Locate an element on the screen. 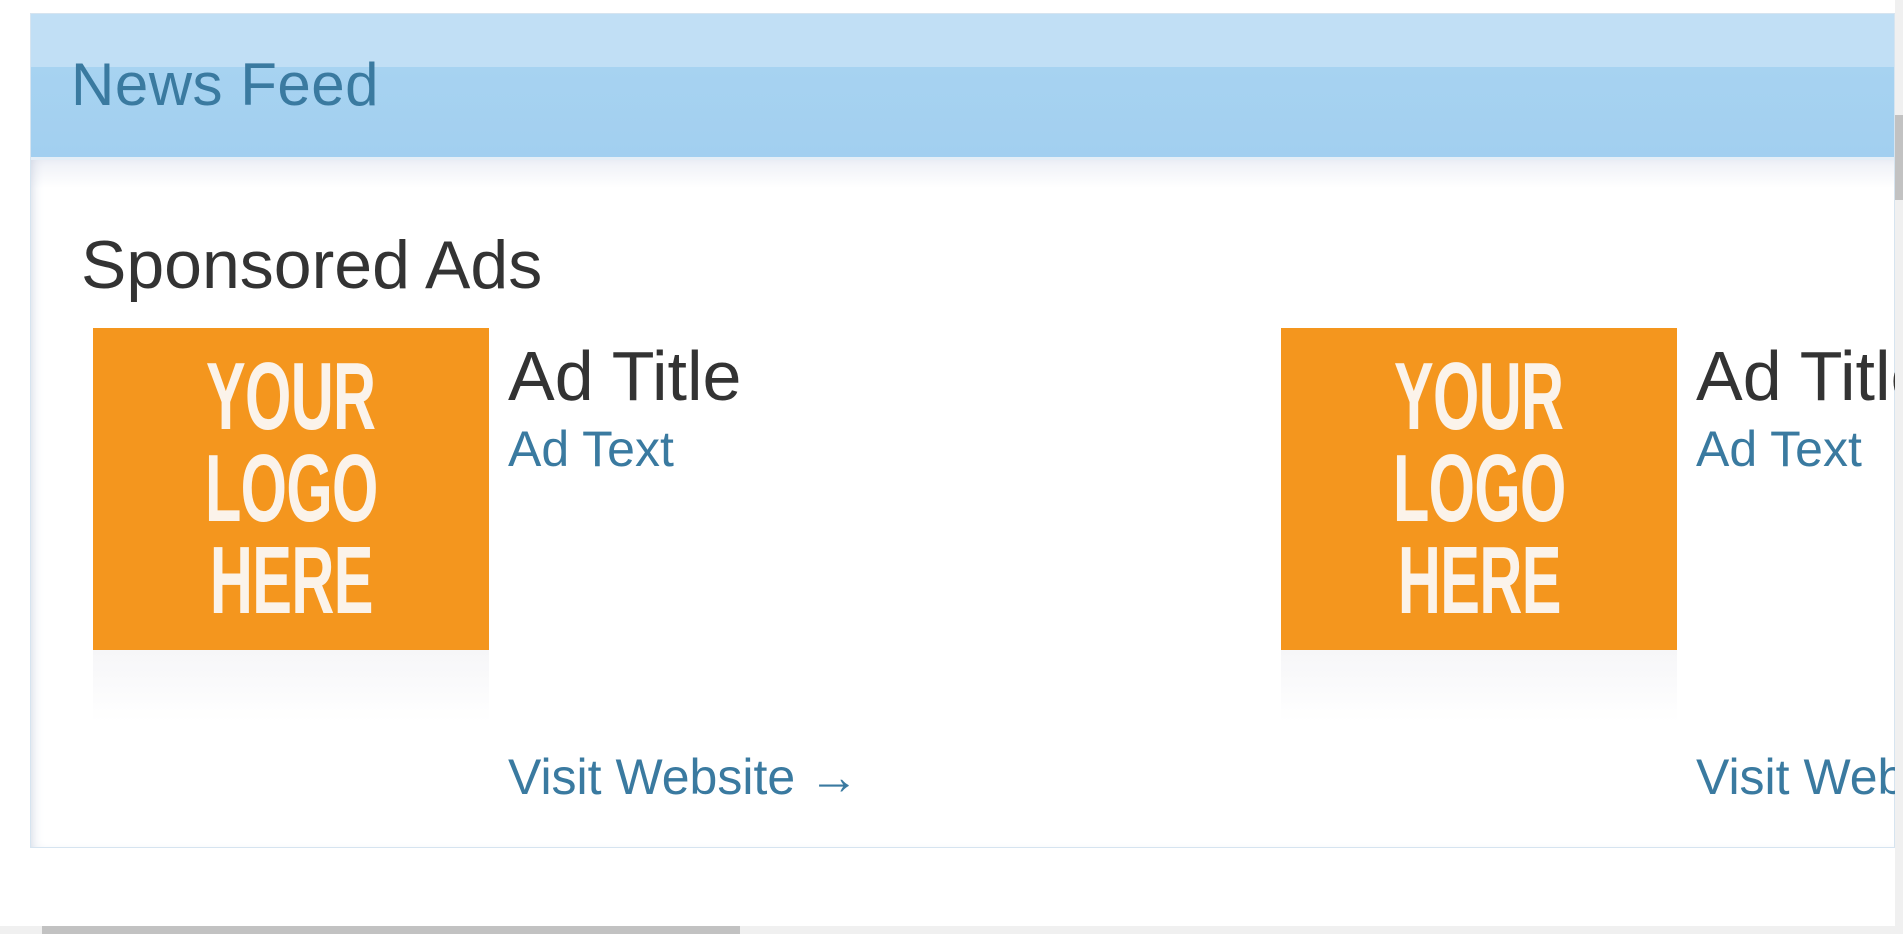 The height and width of the screenshot is (934, 1903). horizontal-scrollbar-thumb is located at coordinates (391, 930).